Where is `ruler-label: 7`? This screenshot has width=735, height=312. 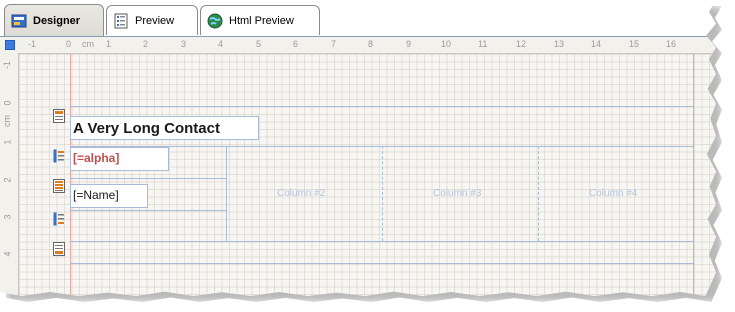 ruler-label: 7 is located at coordinates (334, 44).